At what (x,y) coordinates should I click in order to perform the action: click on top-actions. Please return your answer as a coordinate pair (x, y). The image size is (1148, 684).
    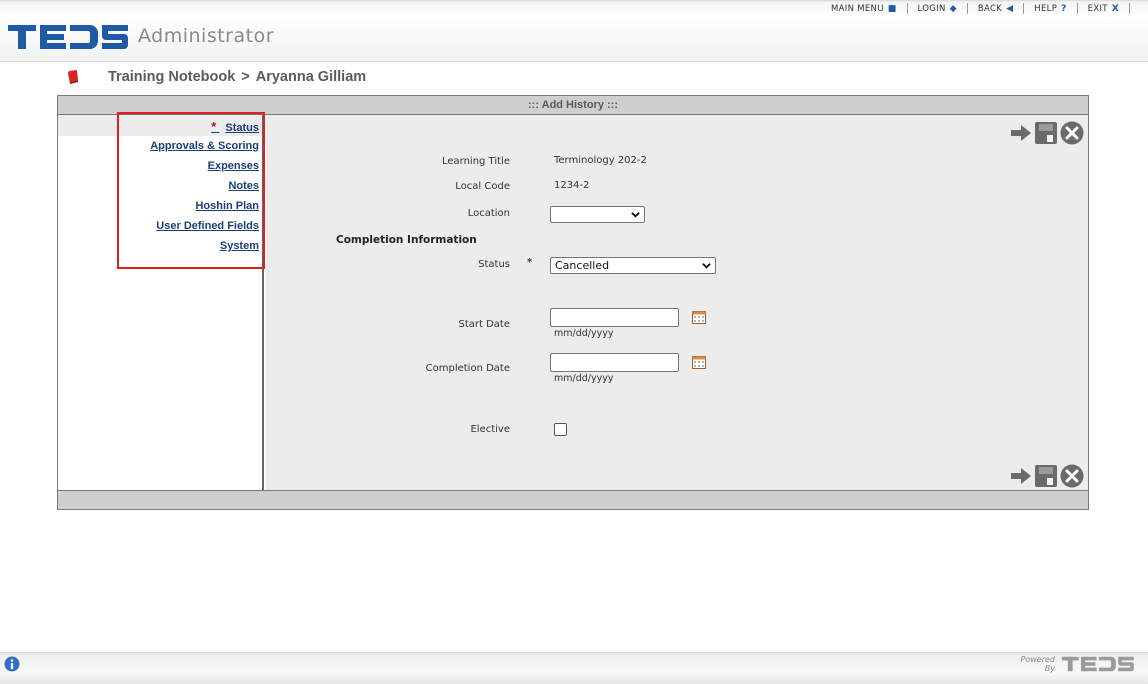
    Looking at the image, I should click on (1047, 133).